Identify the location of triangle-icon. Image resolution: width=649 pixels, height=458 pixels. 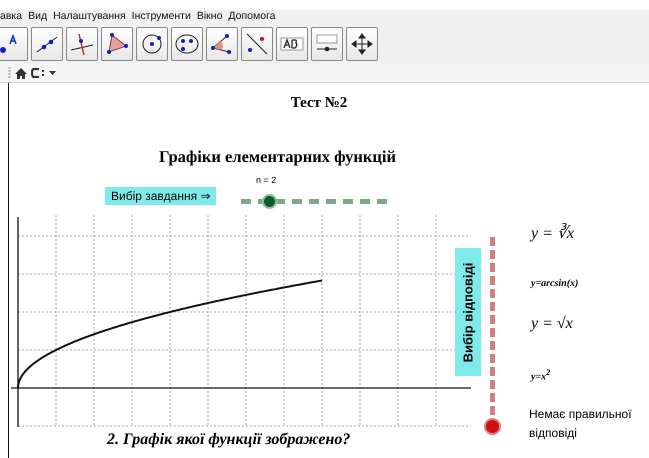
(117, 44).